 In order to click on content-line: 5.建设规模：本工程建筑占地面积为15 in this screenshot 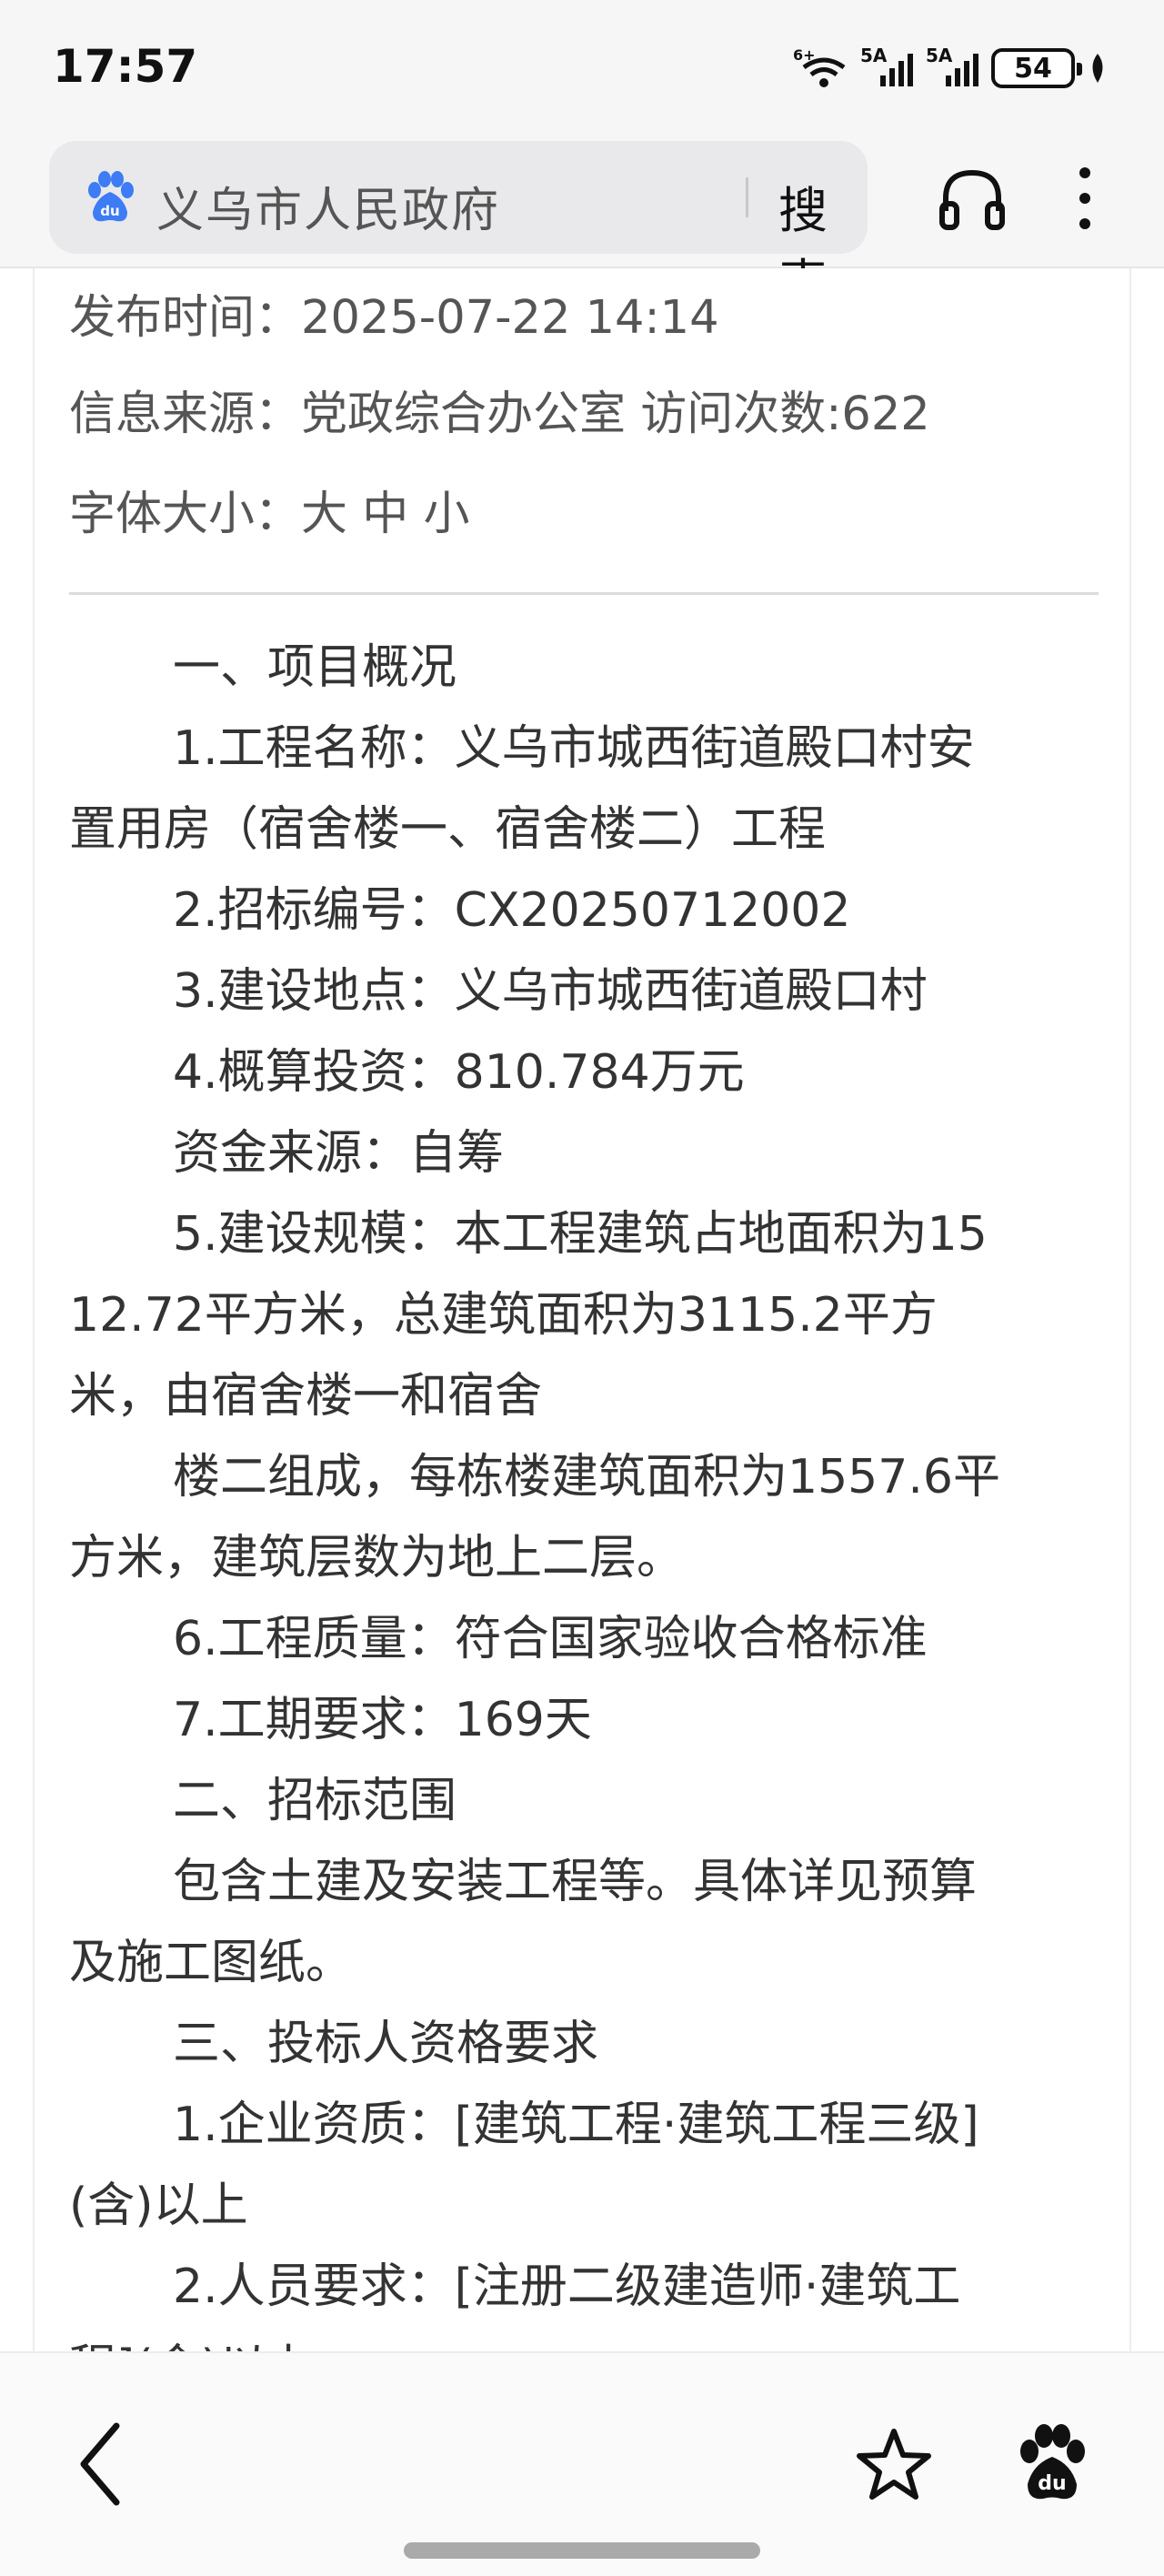, I will do `click(580, 1234)`.